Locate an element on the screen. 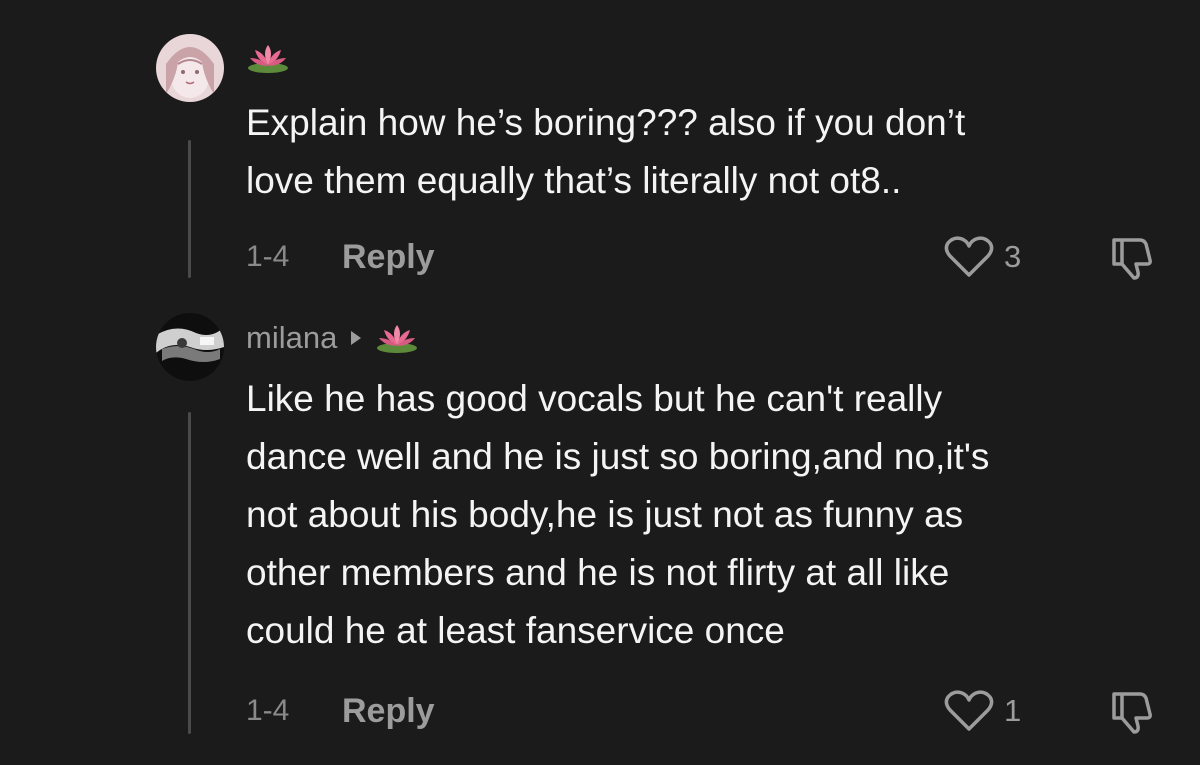  comment-header is located at coordinates (268, 58).